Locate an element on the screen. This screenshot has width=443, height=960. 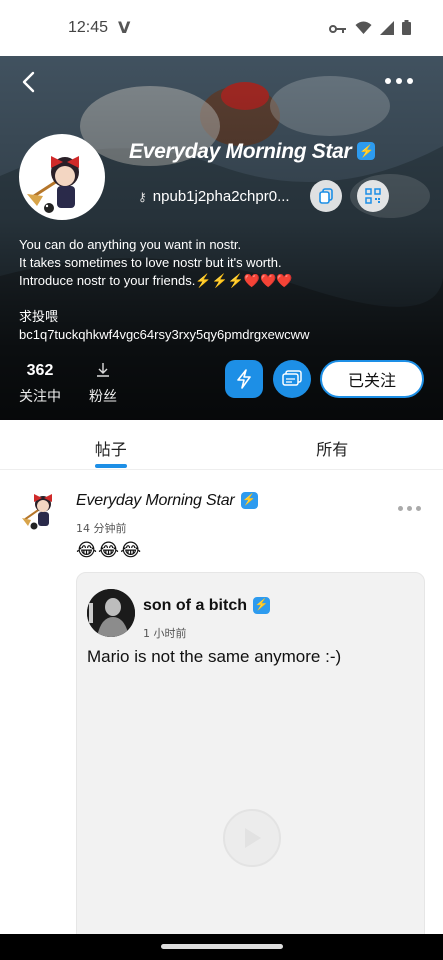
key-icon is located at coordinates (338, 29).